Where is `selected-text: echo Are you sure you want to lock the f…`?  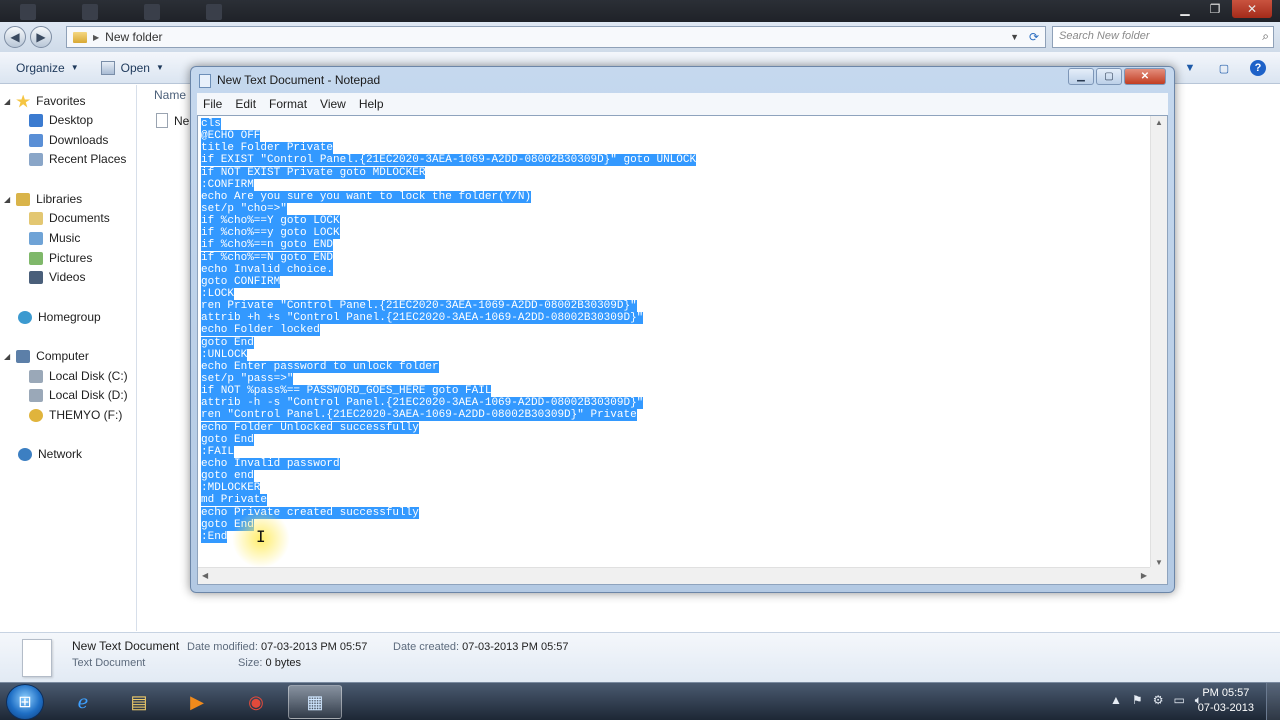 selected-text: echo Are you sure you want to lock the f… is located at coordinates (366, 196).